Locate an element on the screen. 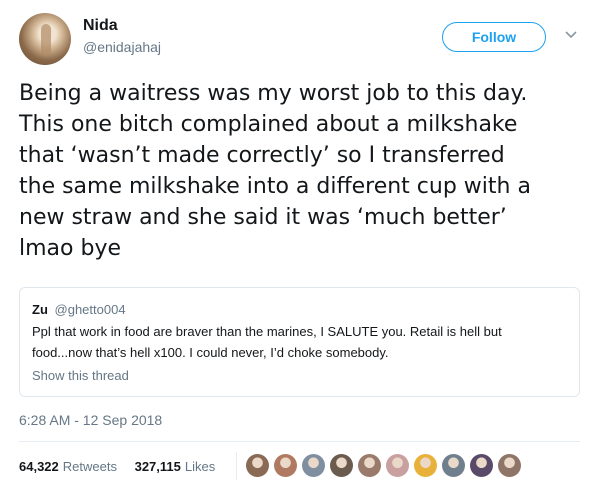  follow-button: Follow is located at coordinates (494, 37).